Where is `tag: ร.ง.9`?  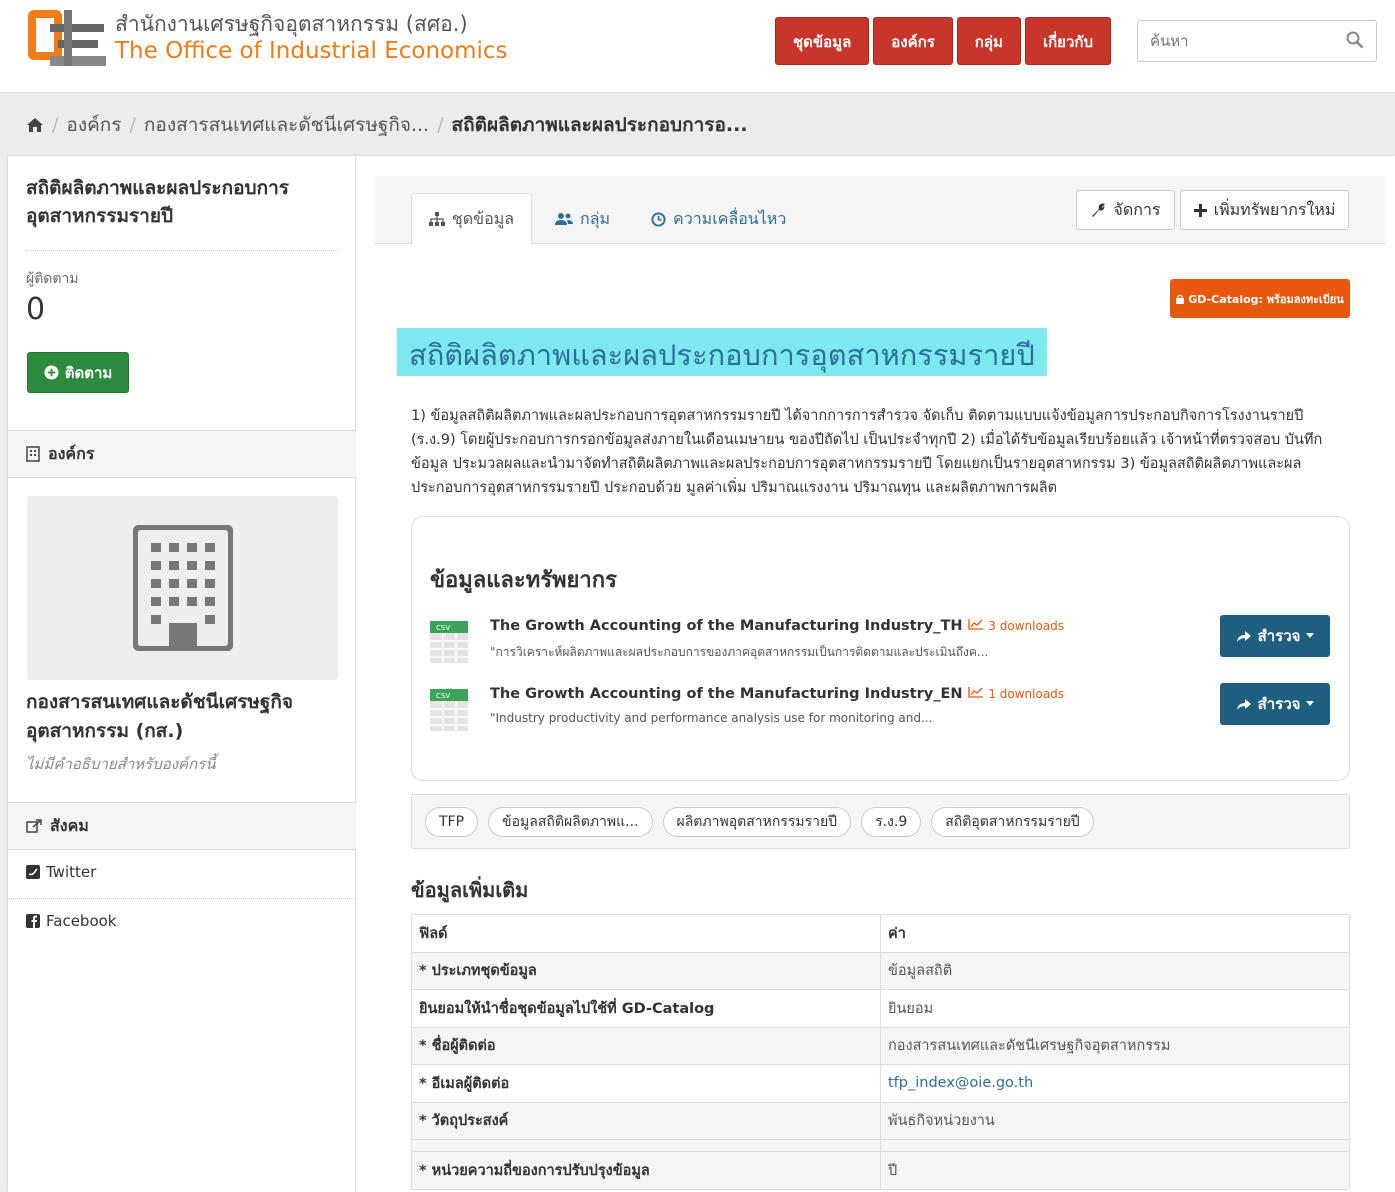
tag: ร.ง.9 is located at coordinates (891, 821).